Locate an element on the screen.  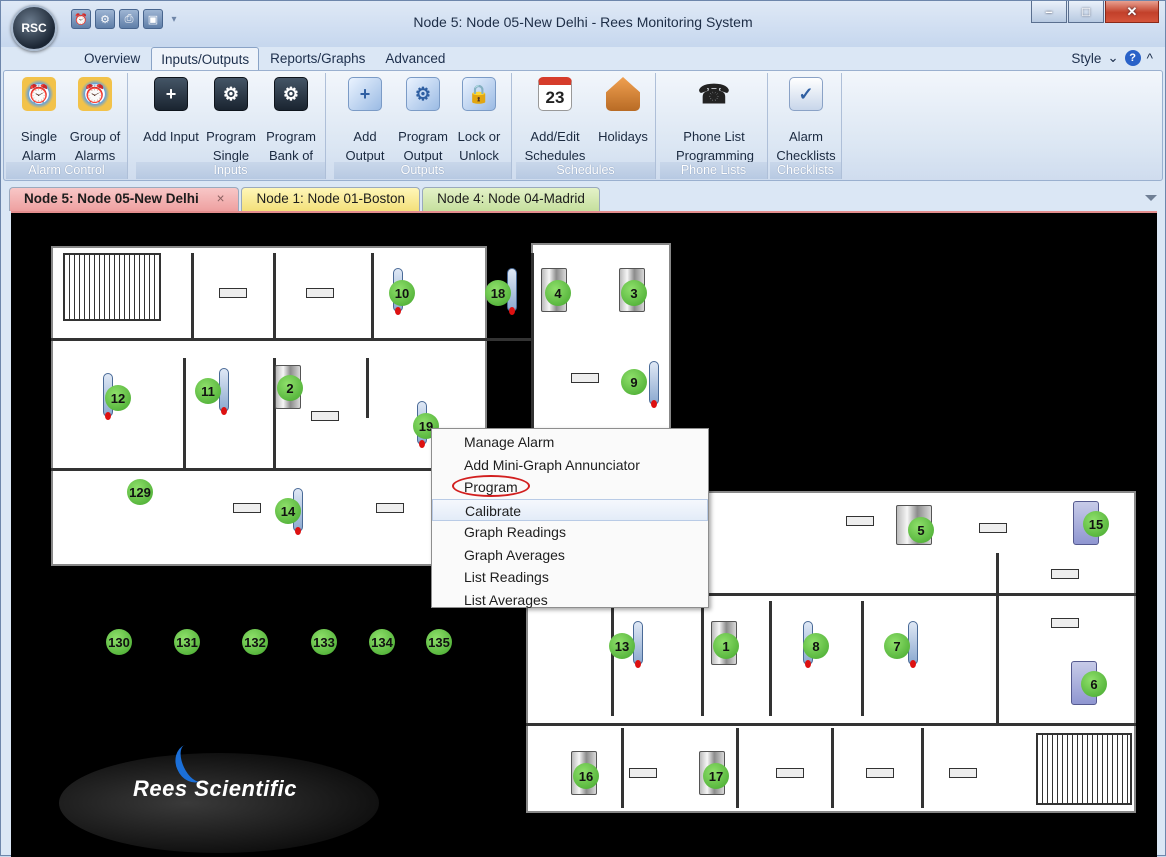
stairwell is located at coordinates (1084, 769).